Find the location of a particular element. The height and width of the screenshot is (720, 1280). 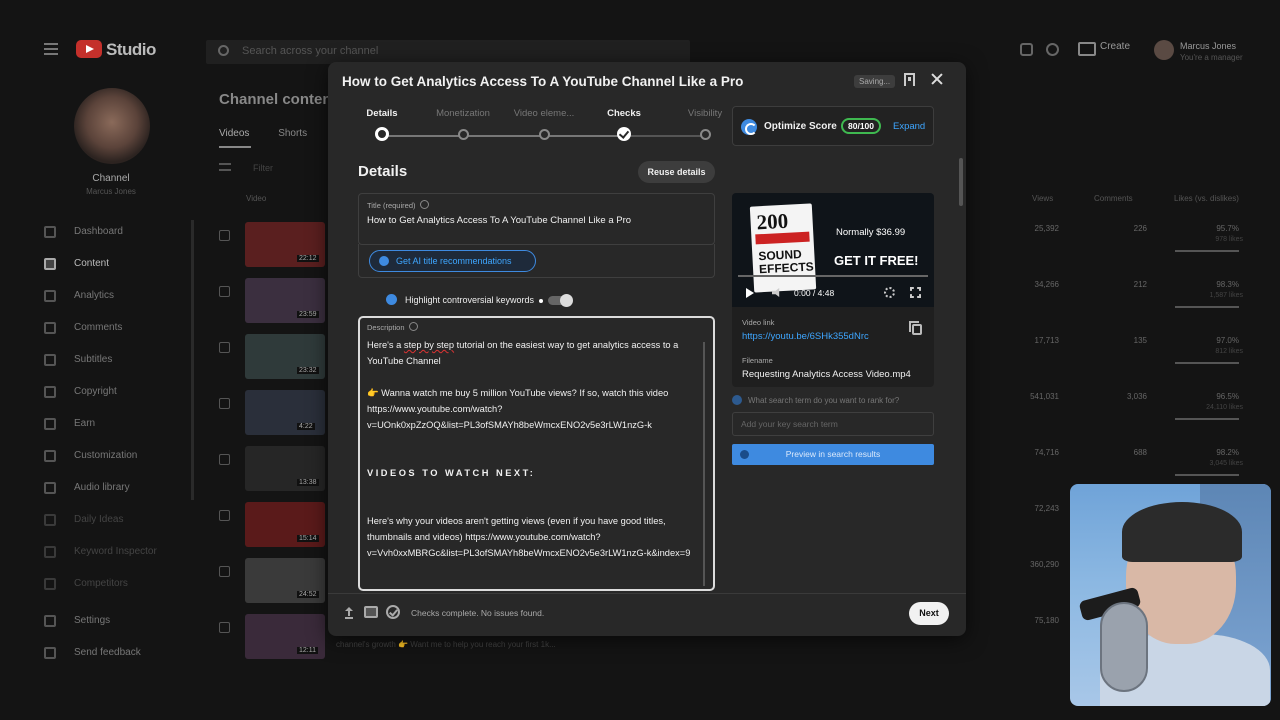

menu-icon is located at coordinates (51, 49).